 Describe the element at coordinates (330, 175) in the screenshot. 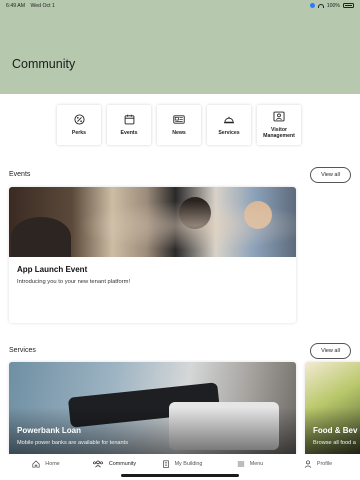

I see `events-view-all-button: View all` at that location.